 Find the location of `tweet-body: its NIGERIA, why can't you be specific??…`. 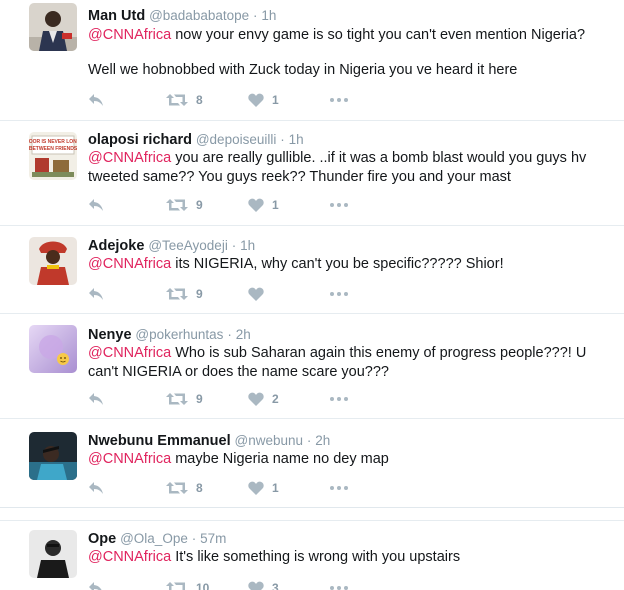

tweet-body: its NIGERIA, why can't you be specific??… is located at coordinates (337, 264).